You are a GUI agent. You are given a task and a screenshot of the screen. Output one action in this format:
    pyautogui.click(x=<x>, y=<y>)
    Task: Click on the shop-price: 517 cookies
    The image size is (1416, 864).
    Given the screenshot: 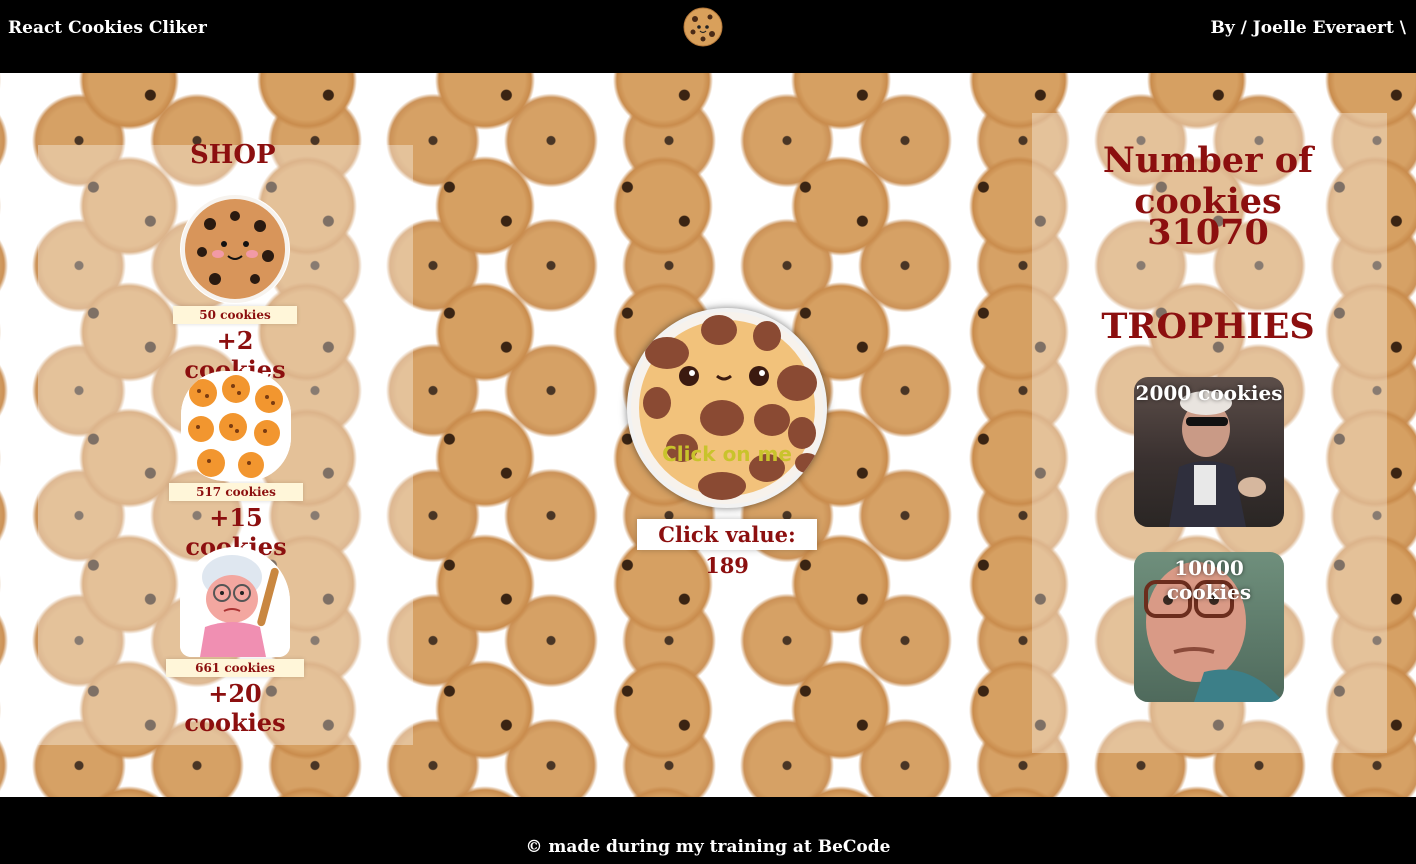 What is the action you would take?
    pyautogui.click(x=236, y=492)
    